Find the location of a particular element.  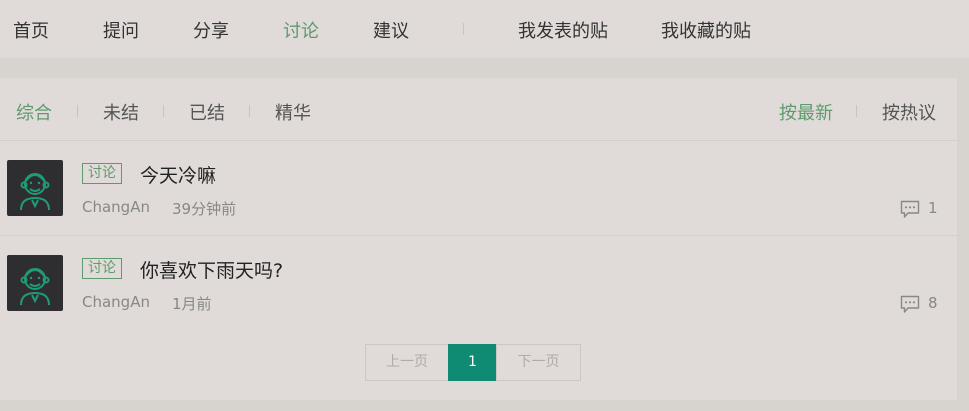

nav-questions: 提问 is located at coordinates (121, 30).